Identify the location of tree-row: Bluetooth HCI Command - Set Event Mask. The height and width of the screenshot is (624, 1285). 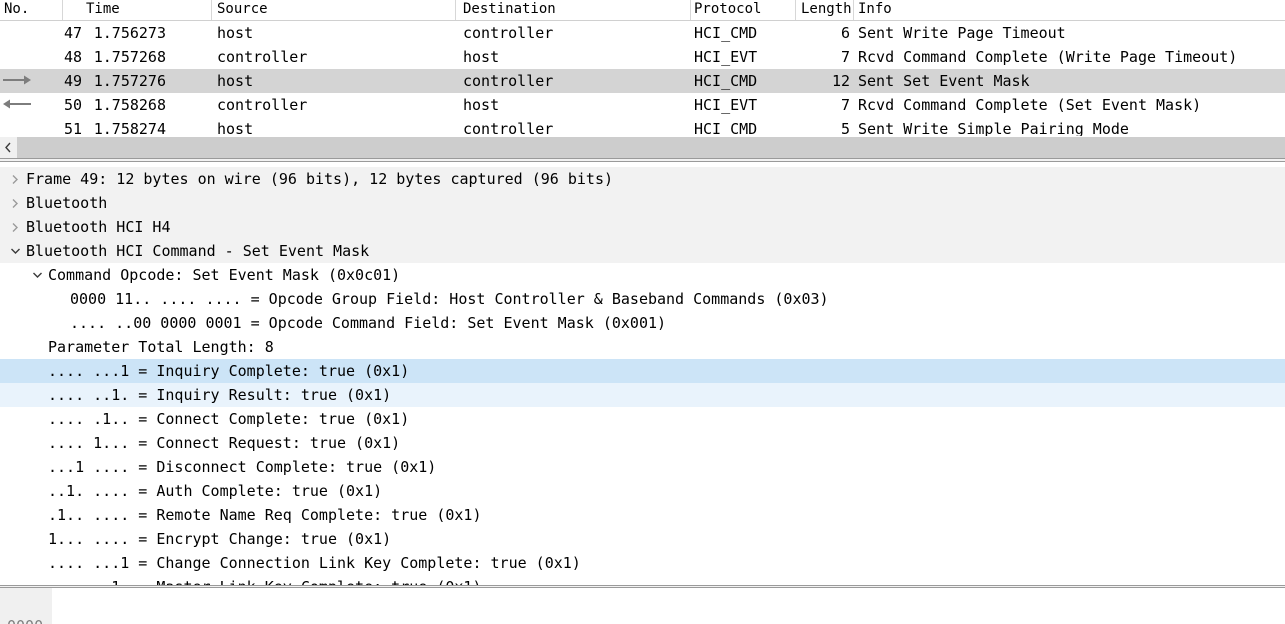
(642, 251).